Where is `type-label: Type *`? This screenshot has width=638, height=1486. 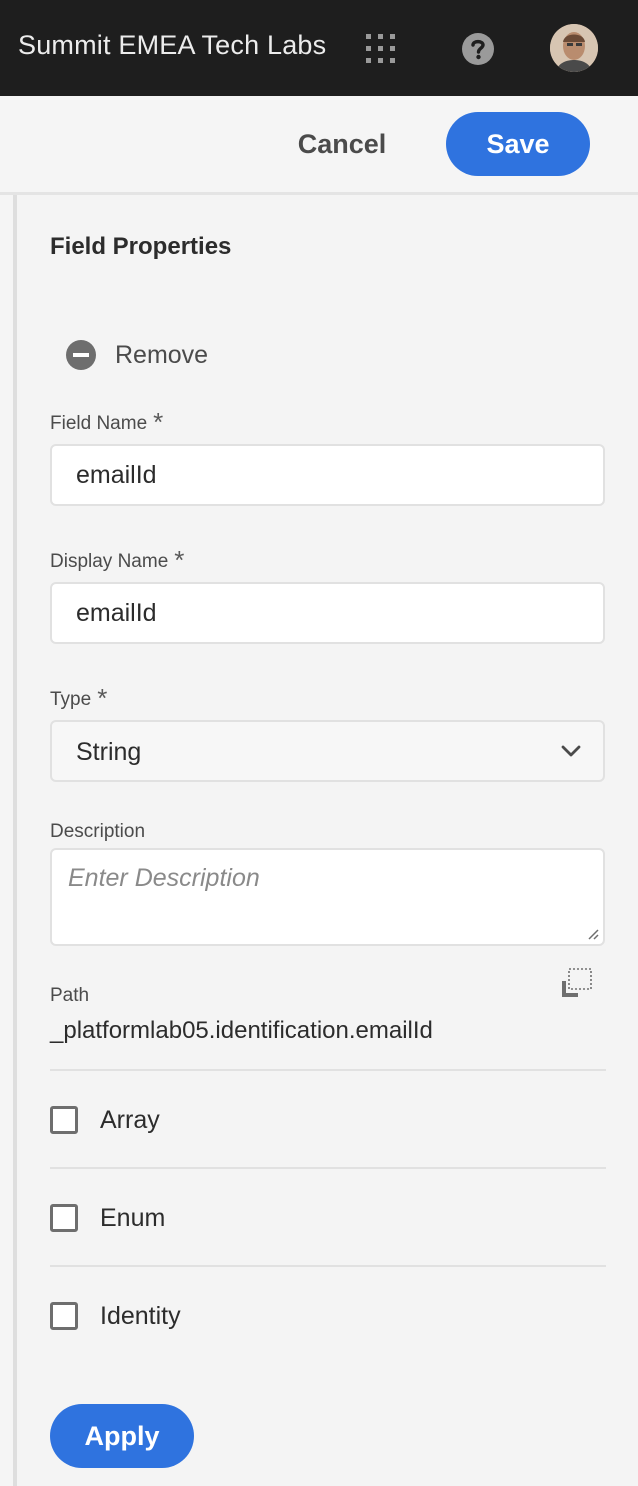
type-label: Type * is located at coordinates (79, 698).